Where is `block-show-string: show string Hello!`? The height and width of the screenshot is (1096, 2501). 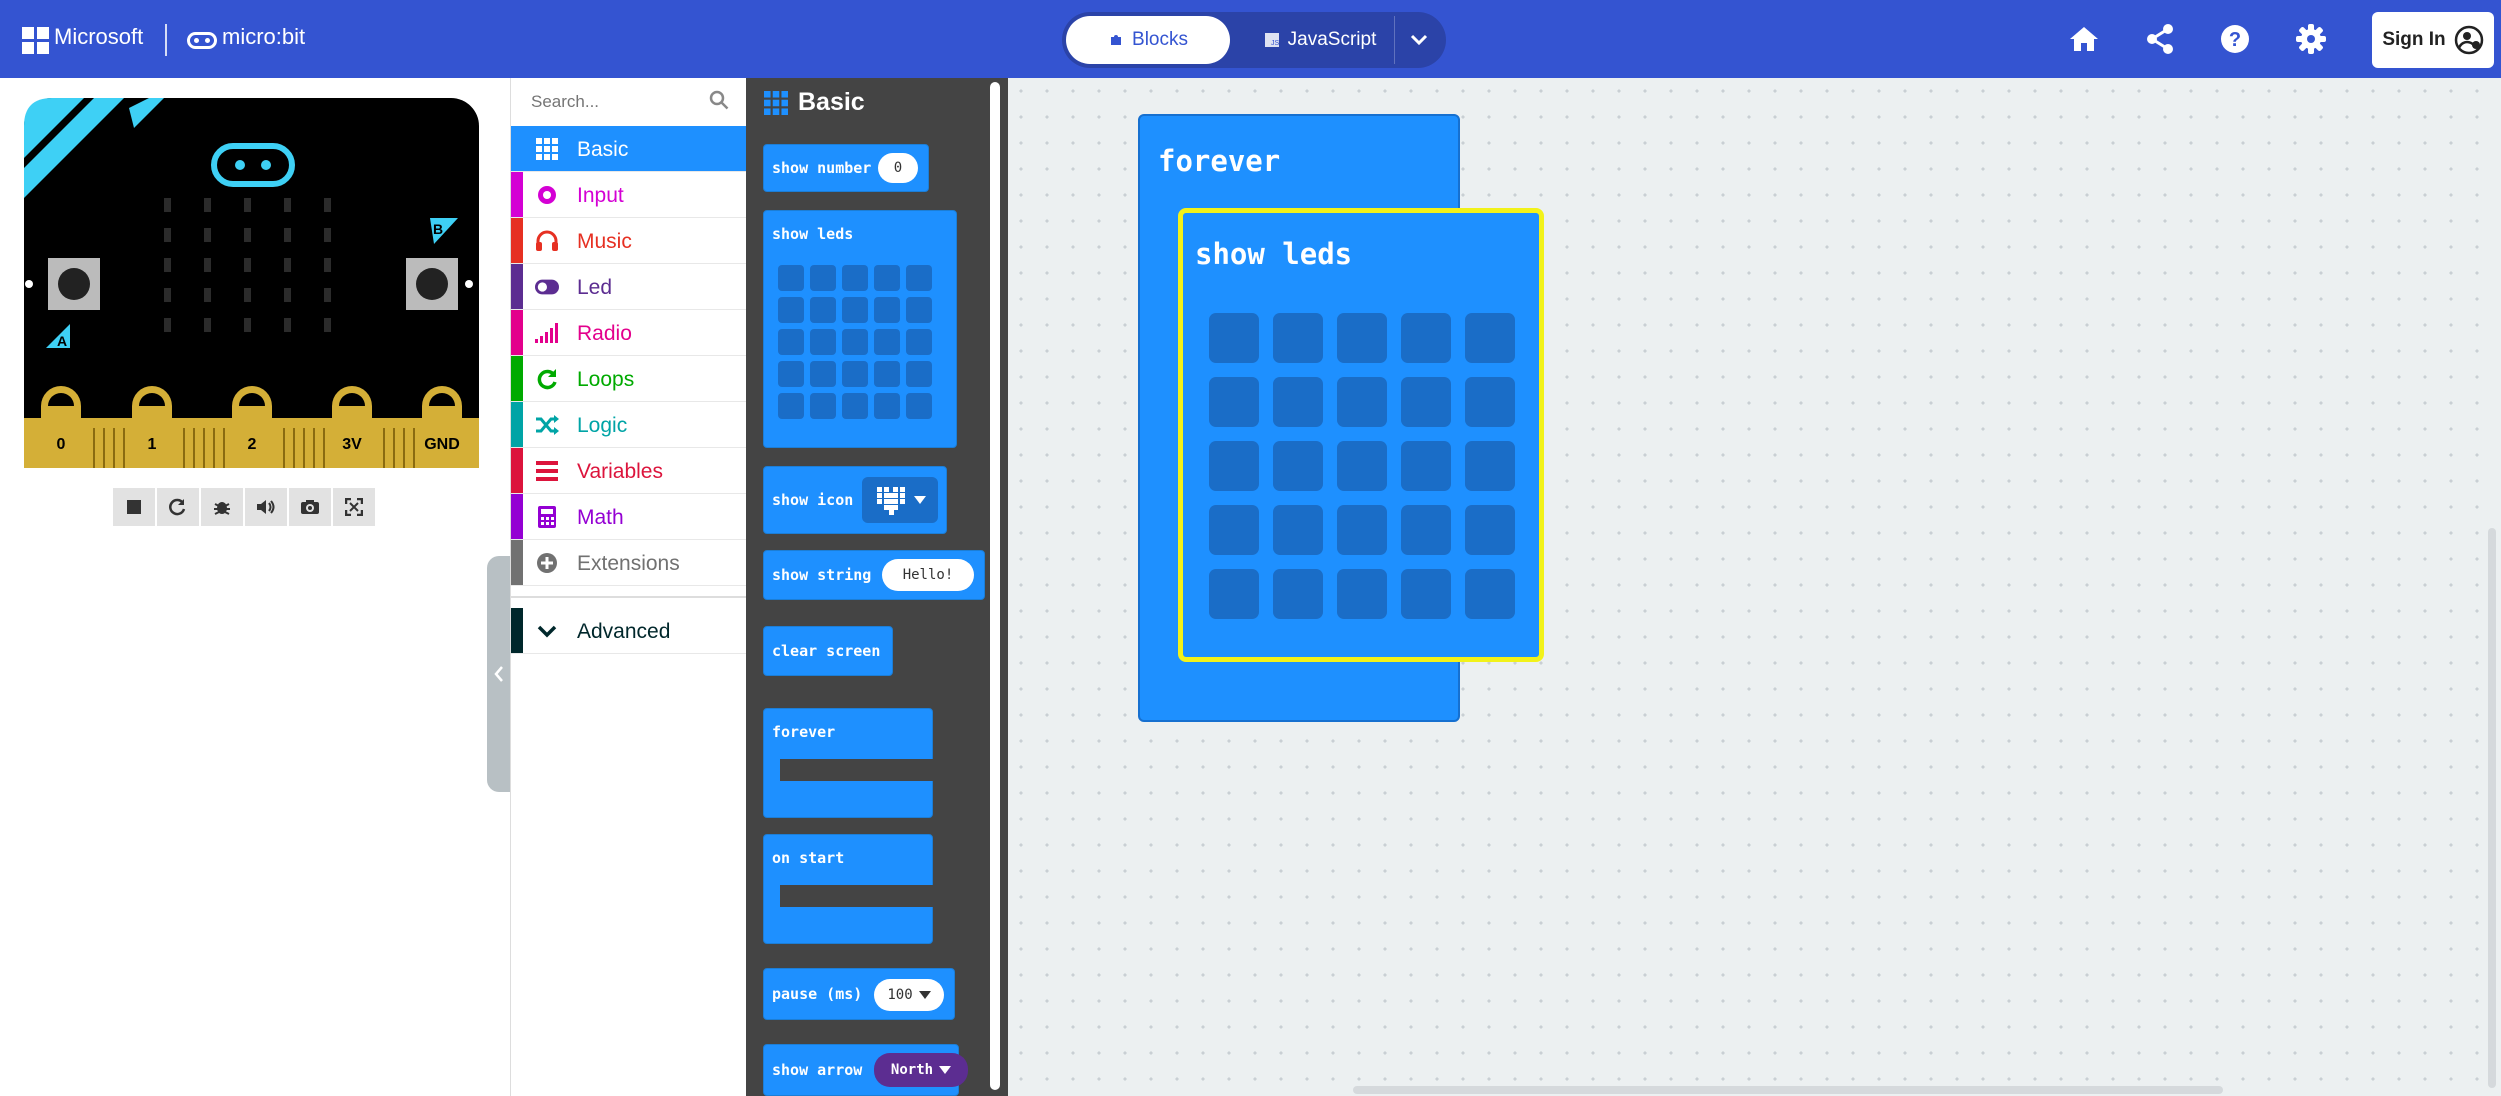 block-show-string: show string Hello! is located at coordinates (874, 575).